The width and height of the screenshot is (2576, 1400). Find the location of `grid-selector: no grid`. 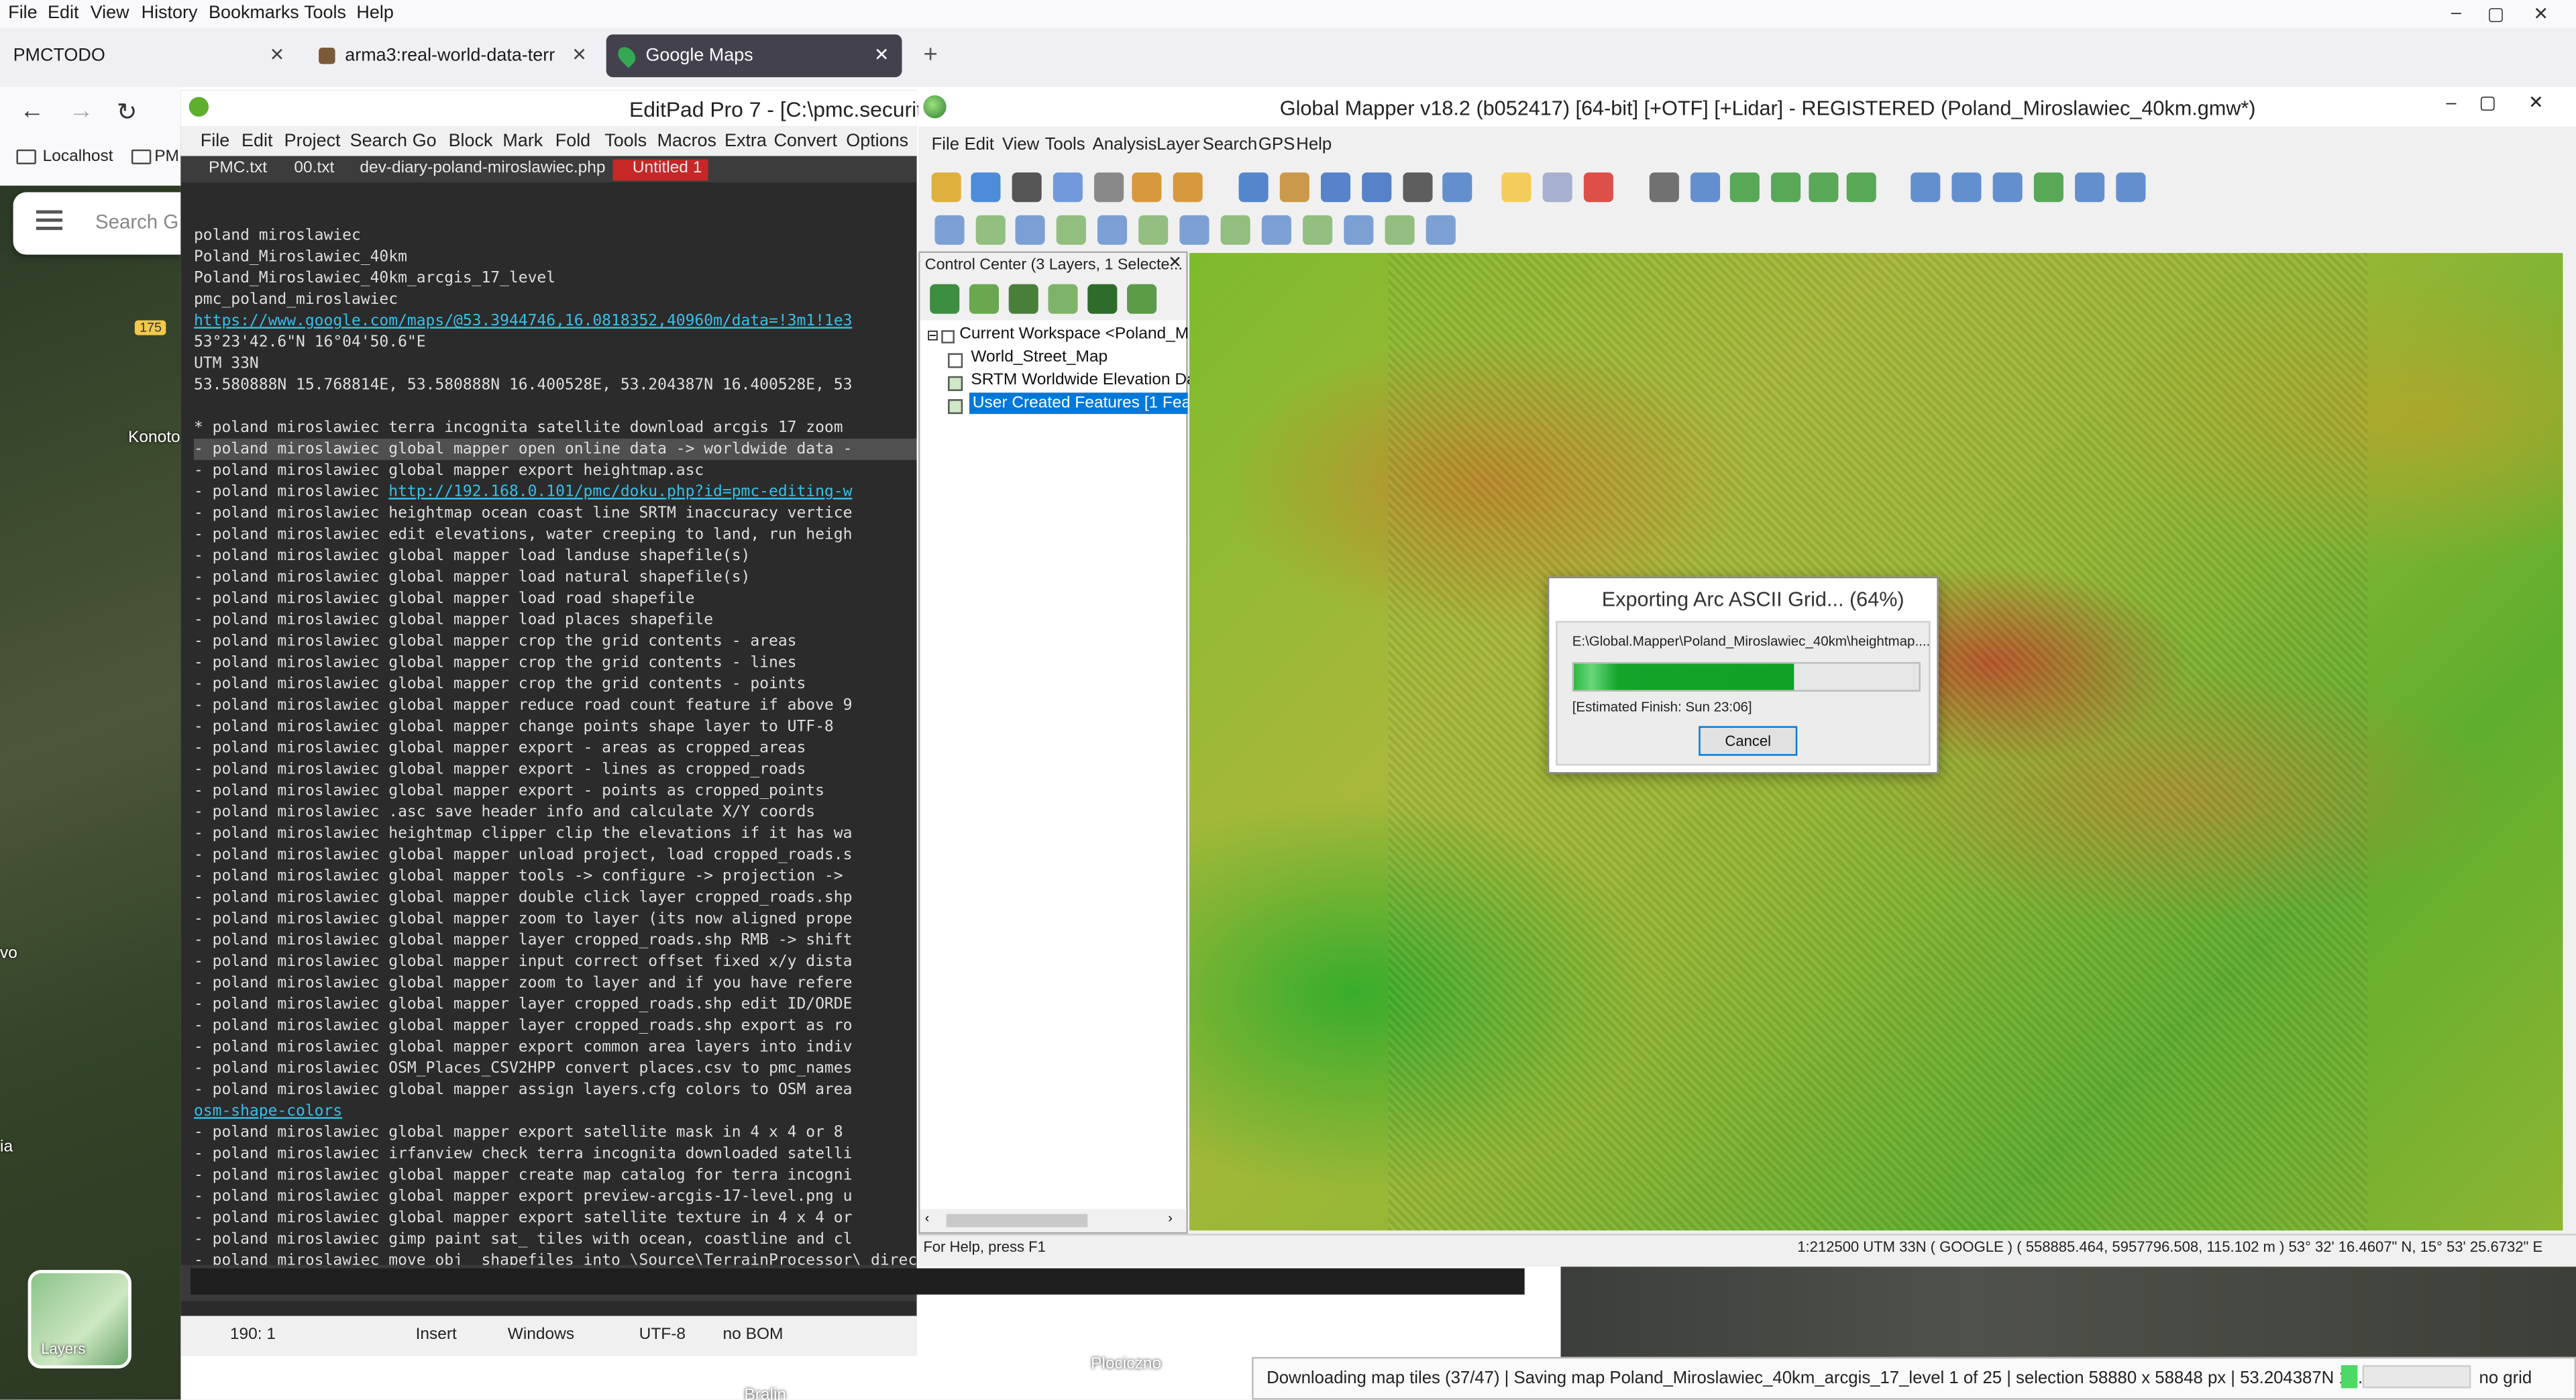

grid-selector: no grid is located at coordinates (2505, 1378).